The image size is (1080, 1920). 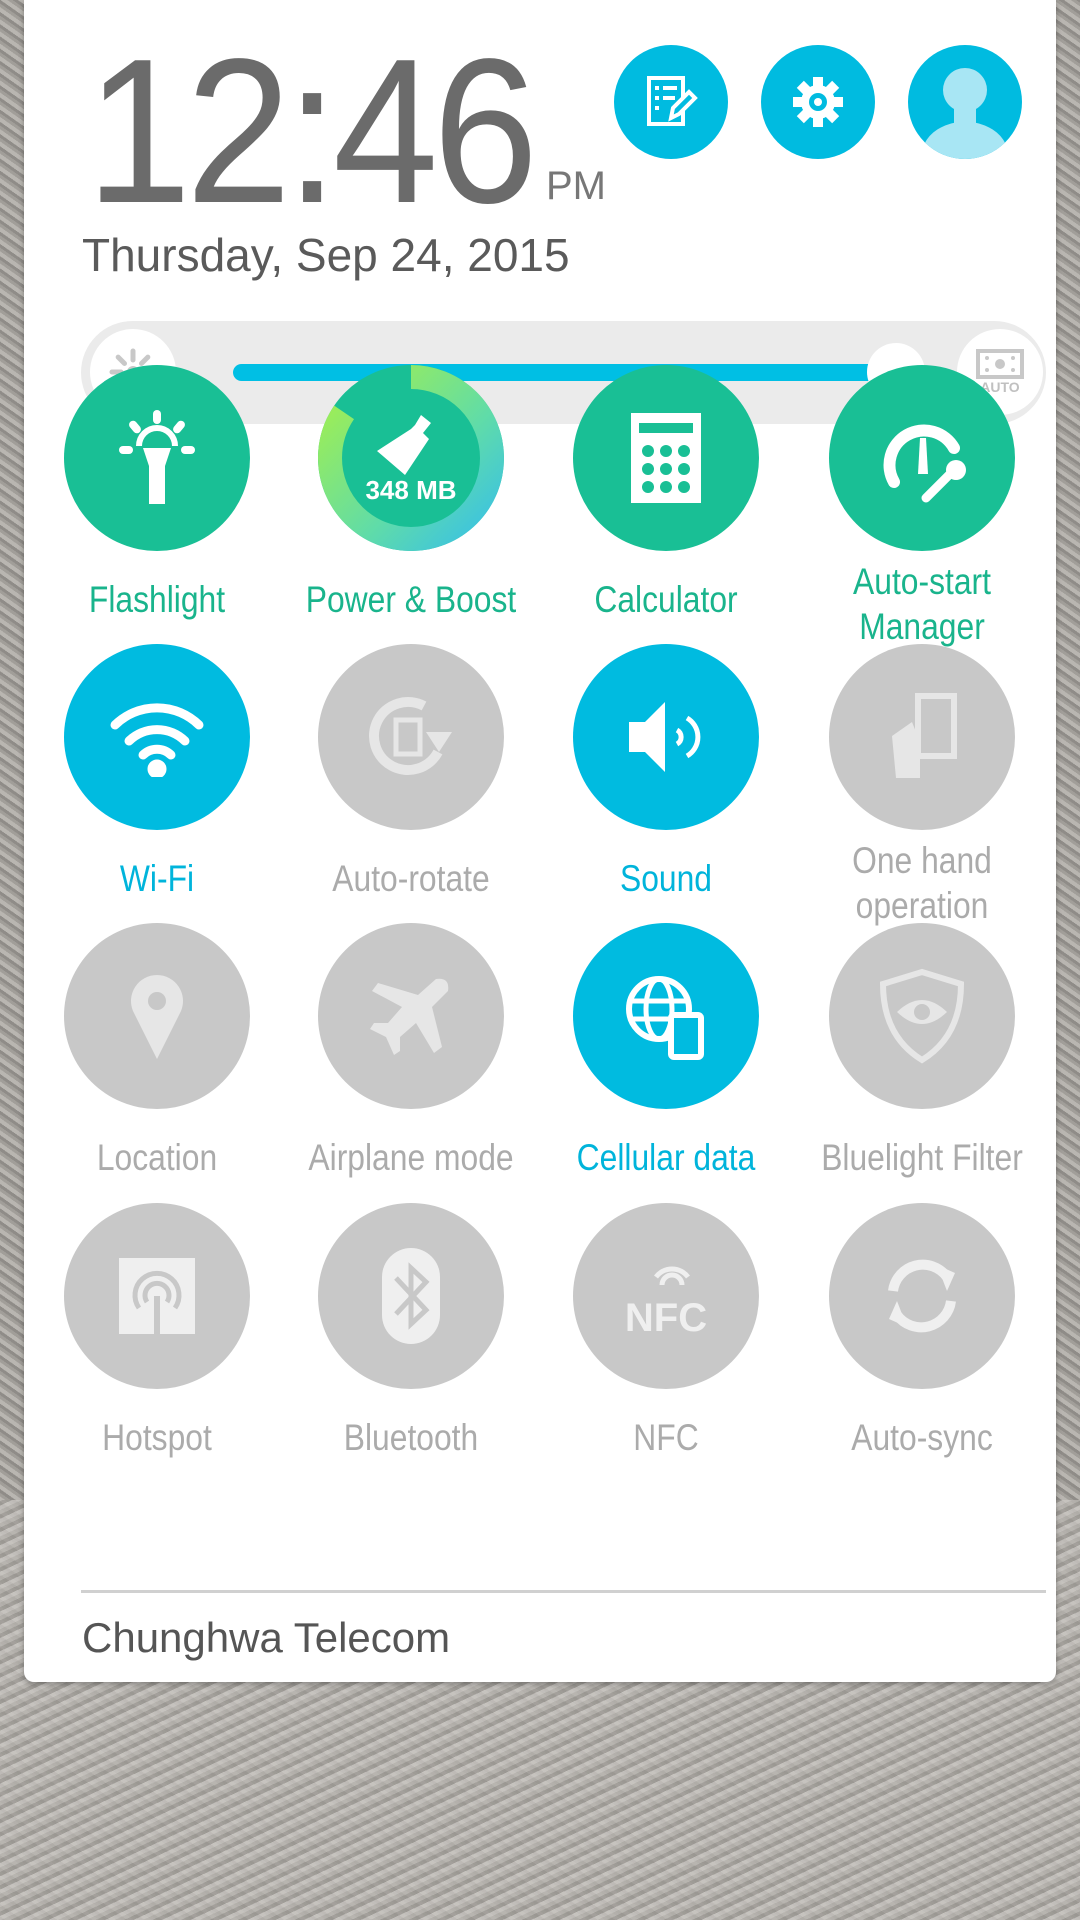 I want to click on tile-auto-sync: Auto-sync, so click(x=922, y=1338).